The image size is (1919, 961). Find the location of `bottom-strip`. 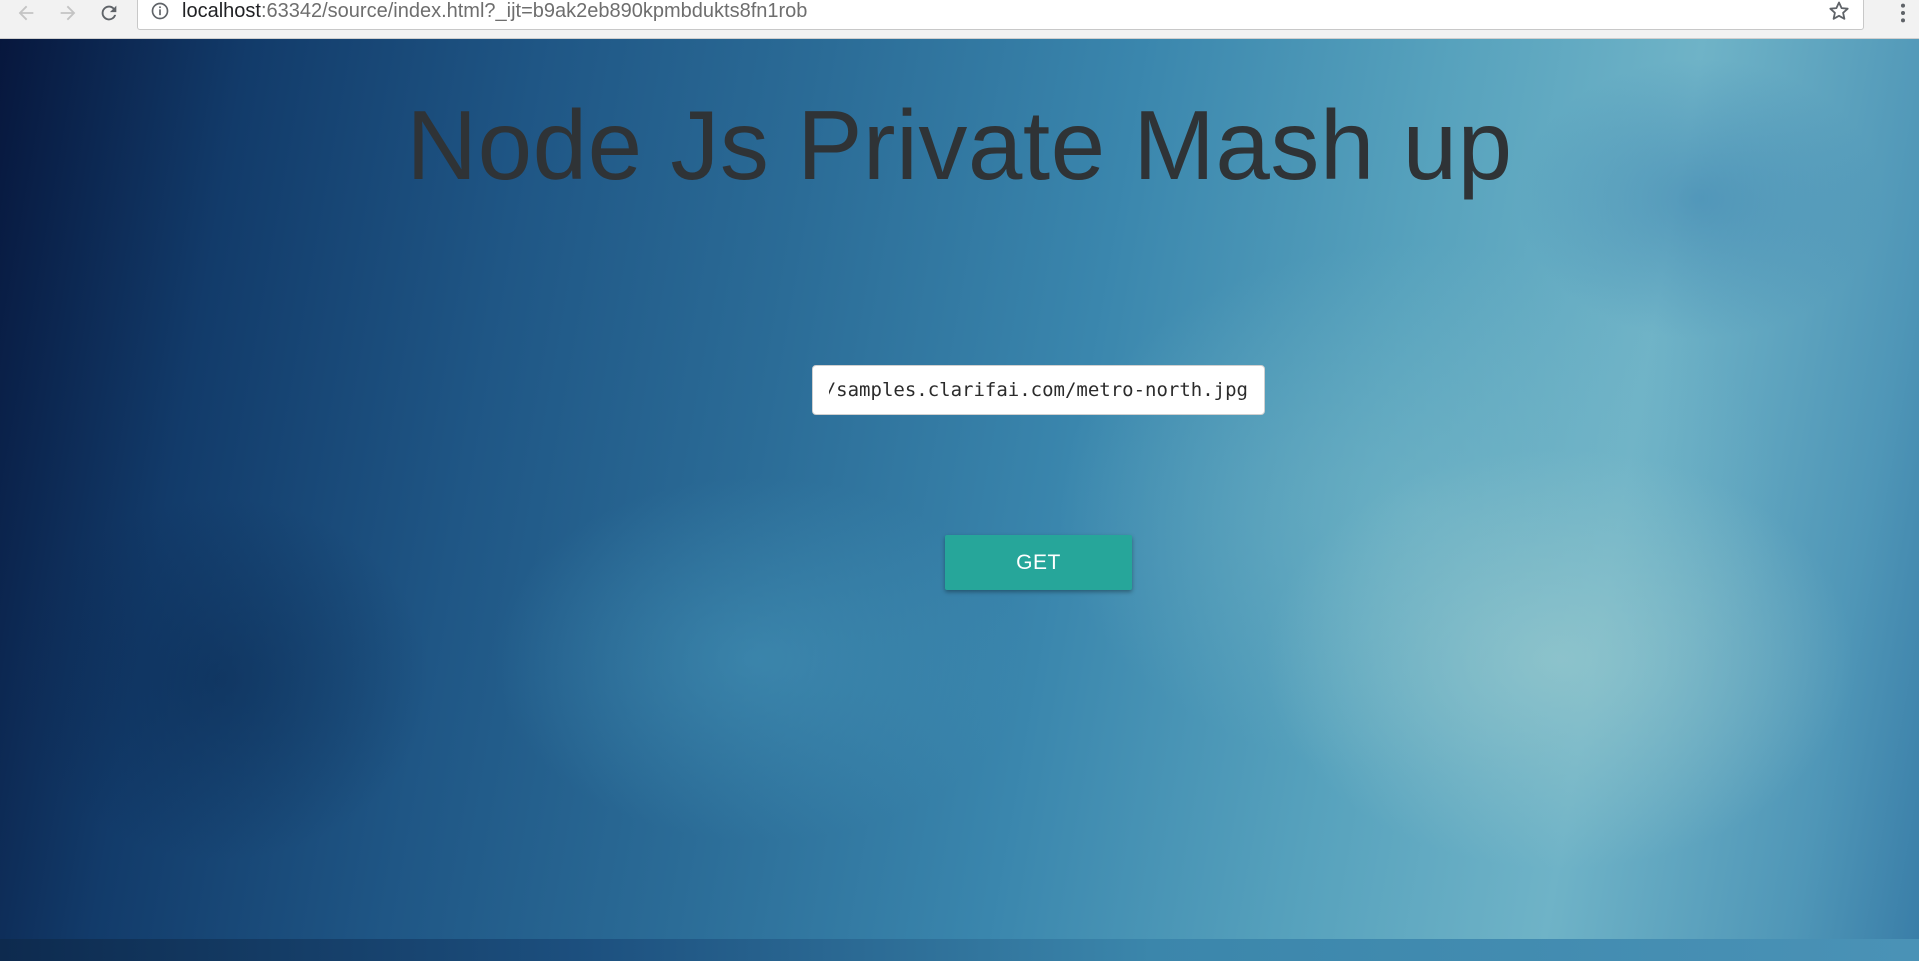

bottom-strip is located at coordinates (959, 950).